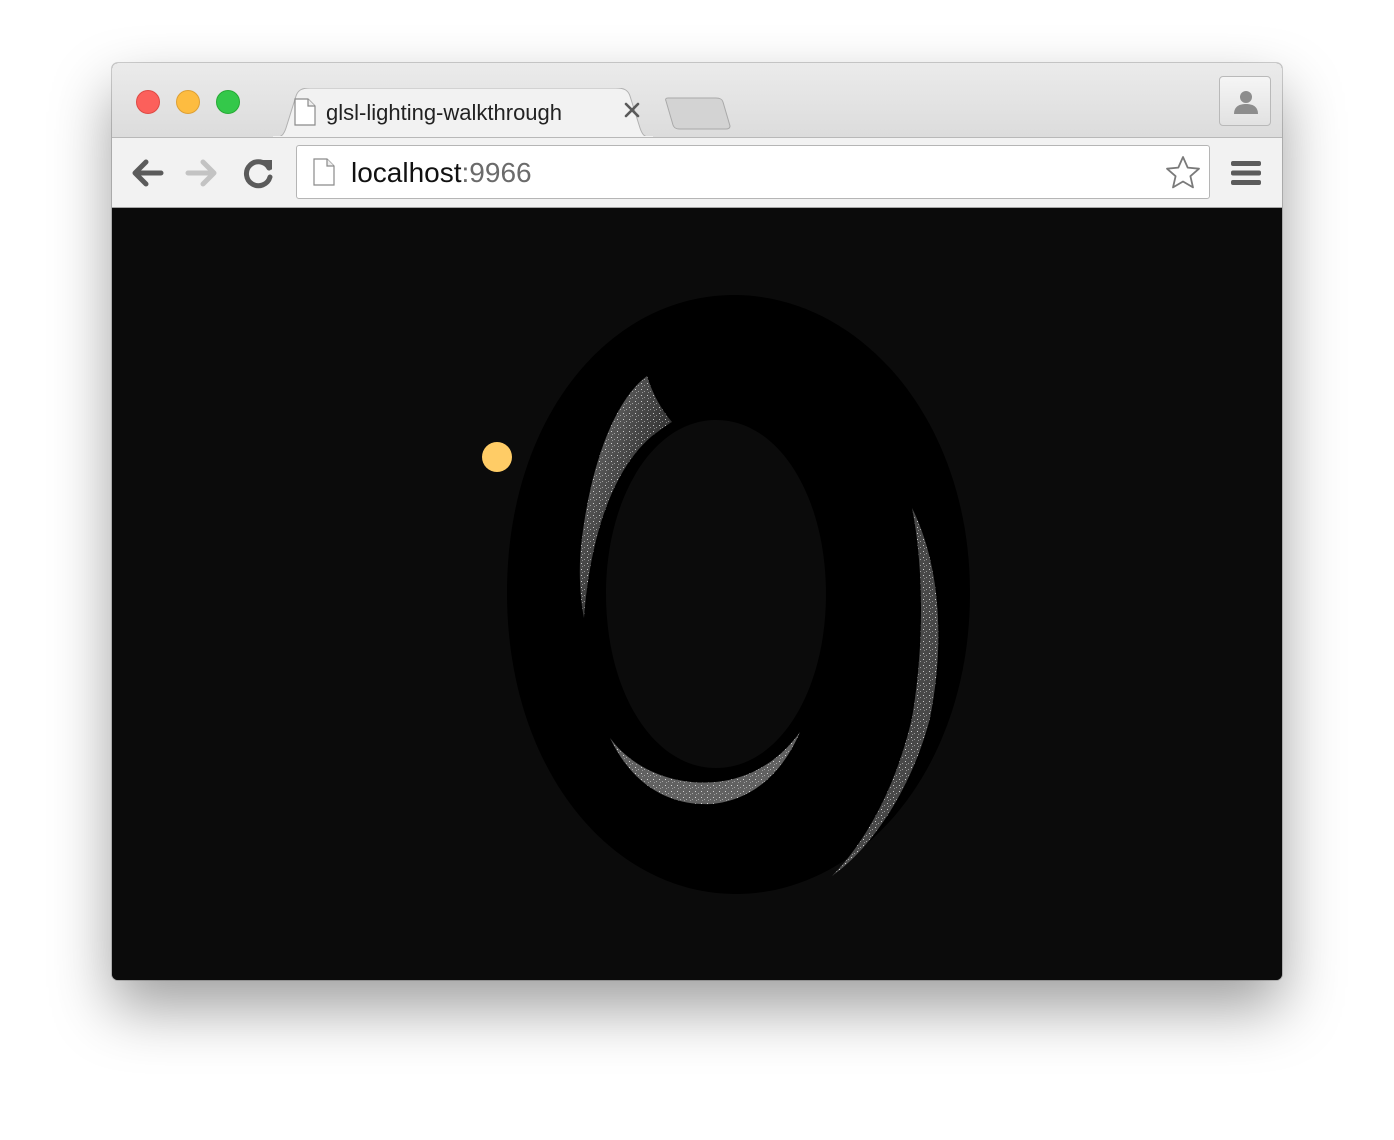 Image resolution: width=1394 pixels, height=1140 pixels. Describe the element at coordinates (497, 457) in the screenshot. I see `light-source` at that location.